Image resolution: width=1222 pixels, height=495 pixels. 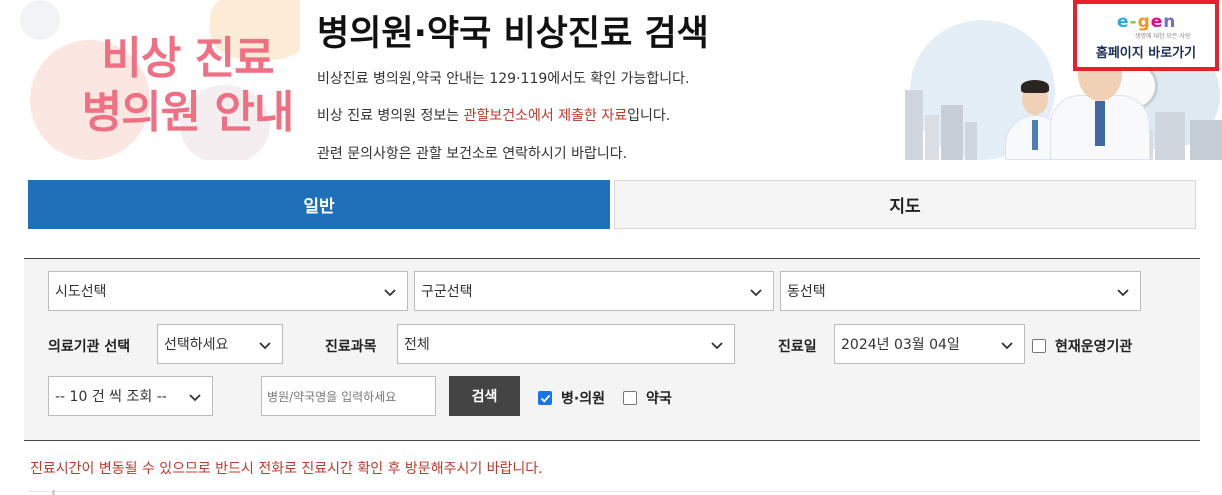 What do you see at coordinates (545, 398) in the screenshot?
I see `checkbox-checked-icon` at bounding box center [545, 398].